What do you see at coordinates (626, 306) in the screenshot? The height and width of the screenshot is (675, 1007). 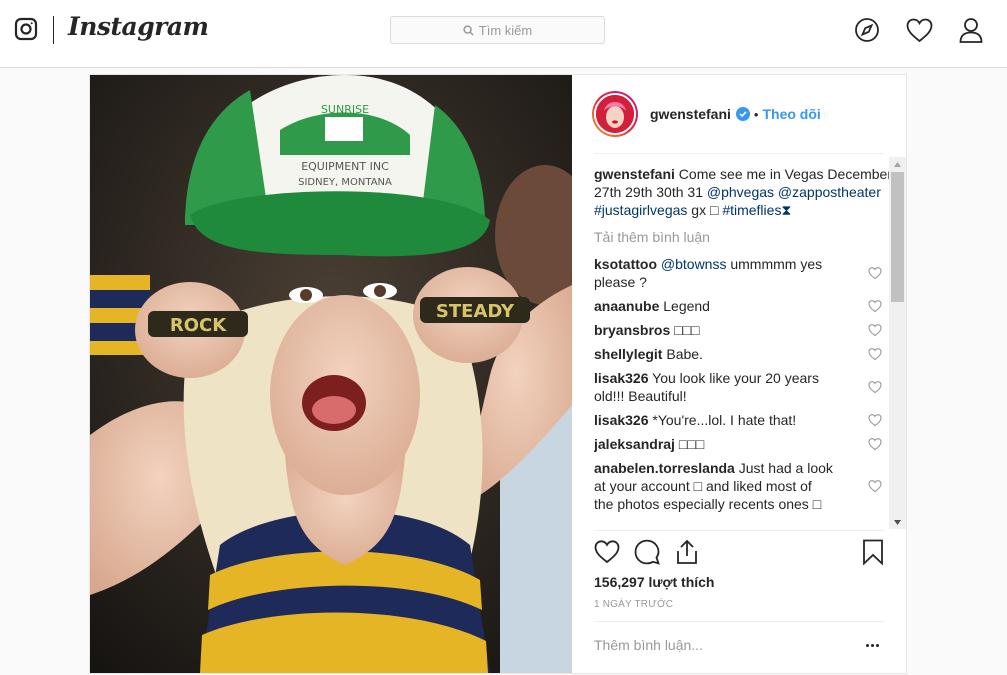 I see `comment-username: anaanube` at bounding box center [626, 306].